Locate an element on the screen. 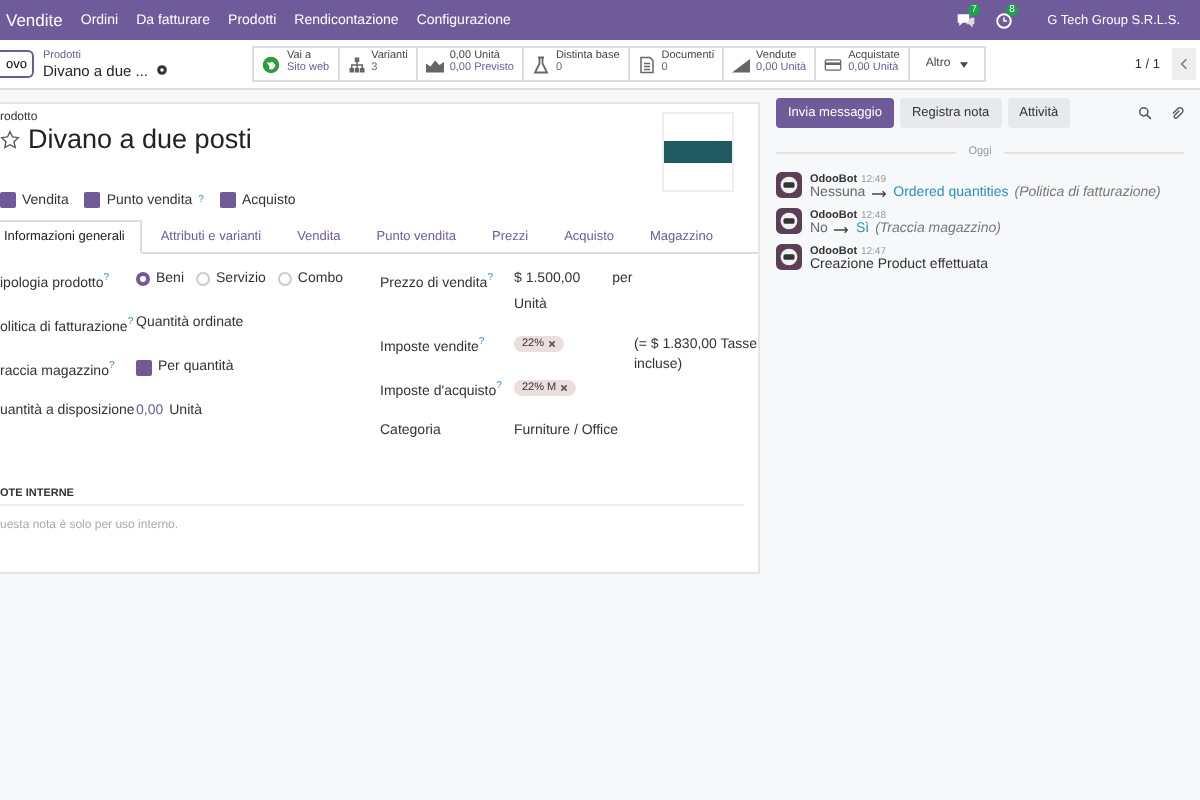 This screenshot has width=1200, height=800. chat-icon is located at coordinates (965, 20).